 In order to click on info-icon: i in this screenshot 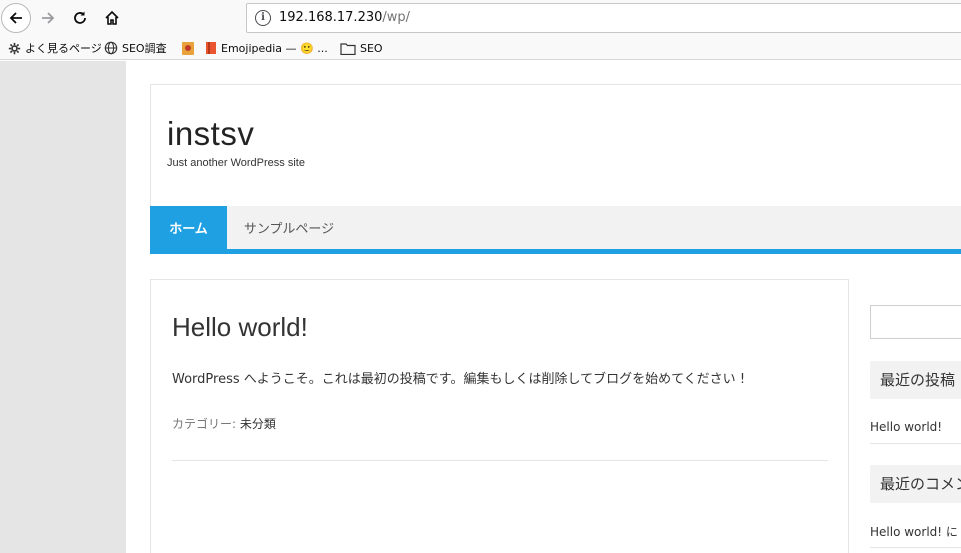, I will do `click(263, 18)`.